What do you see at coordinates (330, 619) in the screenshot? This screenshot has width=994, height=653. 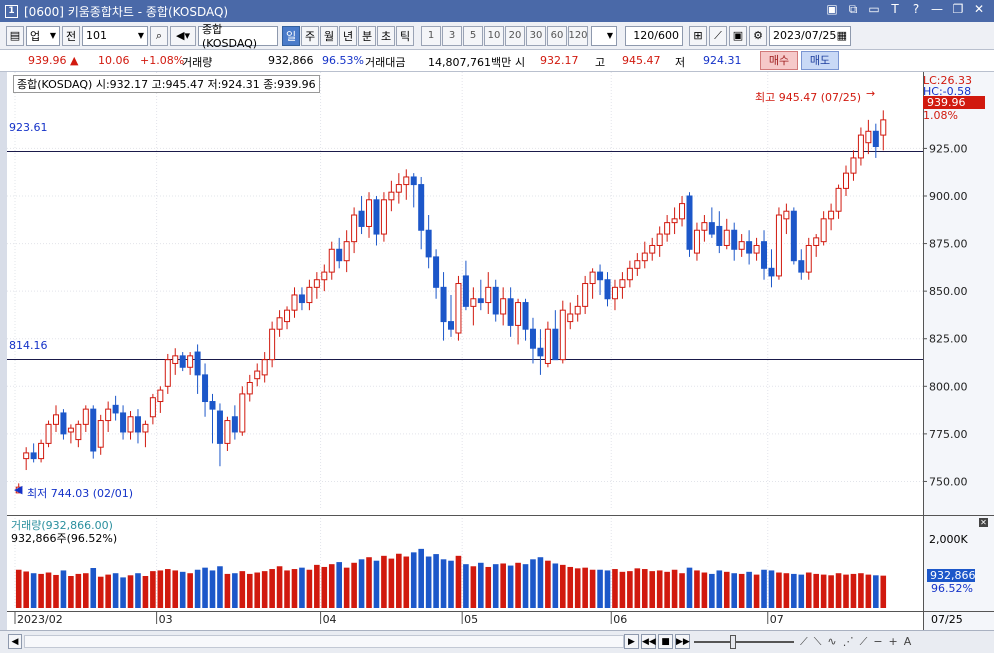 I see `month-tick-label: 04` at bounding box center [330, 619].